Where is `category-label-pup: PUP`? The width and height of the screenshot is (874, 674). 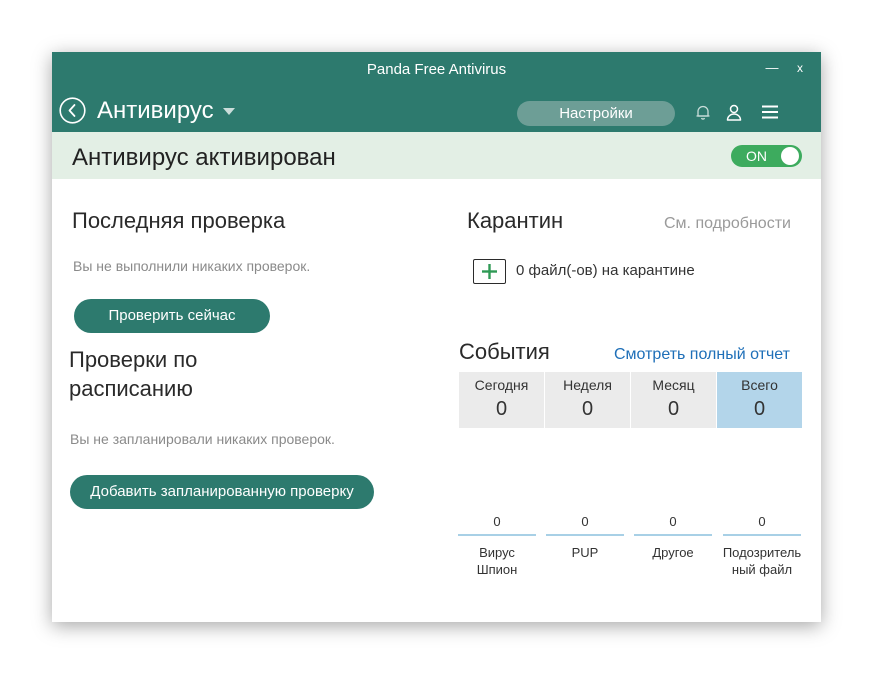
category-label-pup: PUP is located at coordinates (585, 552).